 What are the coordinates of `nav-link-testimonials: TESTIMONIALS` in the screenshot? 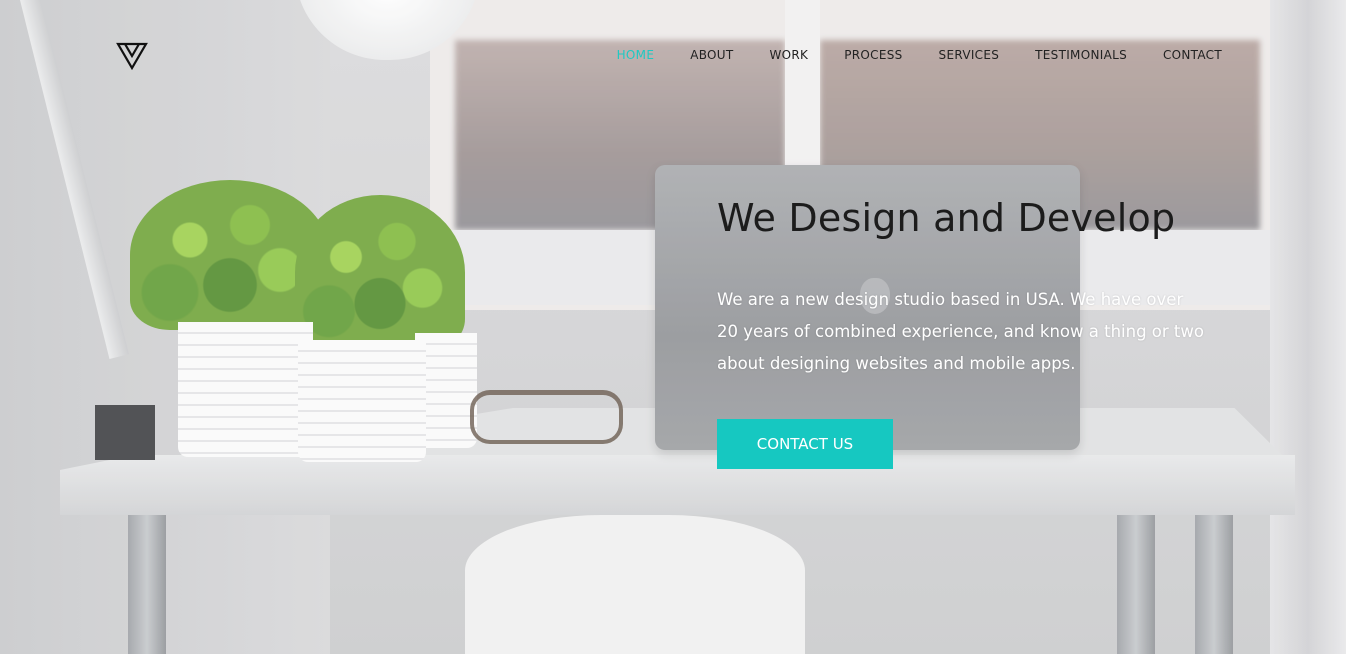 It's located at (1081, 55).